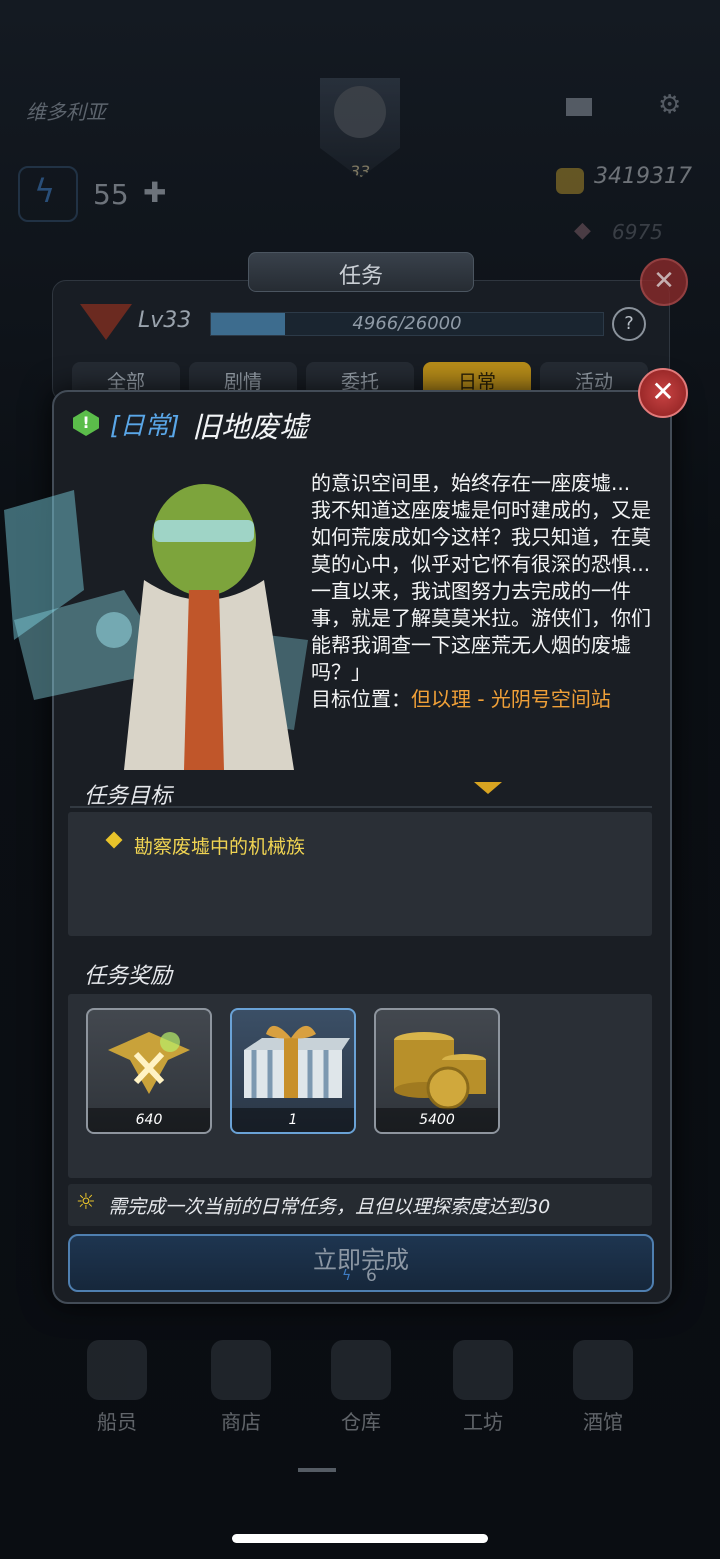 This screenshot has height=1559, width=720. I want to click on divider, so click(361, 807).